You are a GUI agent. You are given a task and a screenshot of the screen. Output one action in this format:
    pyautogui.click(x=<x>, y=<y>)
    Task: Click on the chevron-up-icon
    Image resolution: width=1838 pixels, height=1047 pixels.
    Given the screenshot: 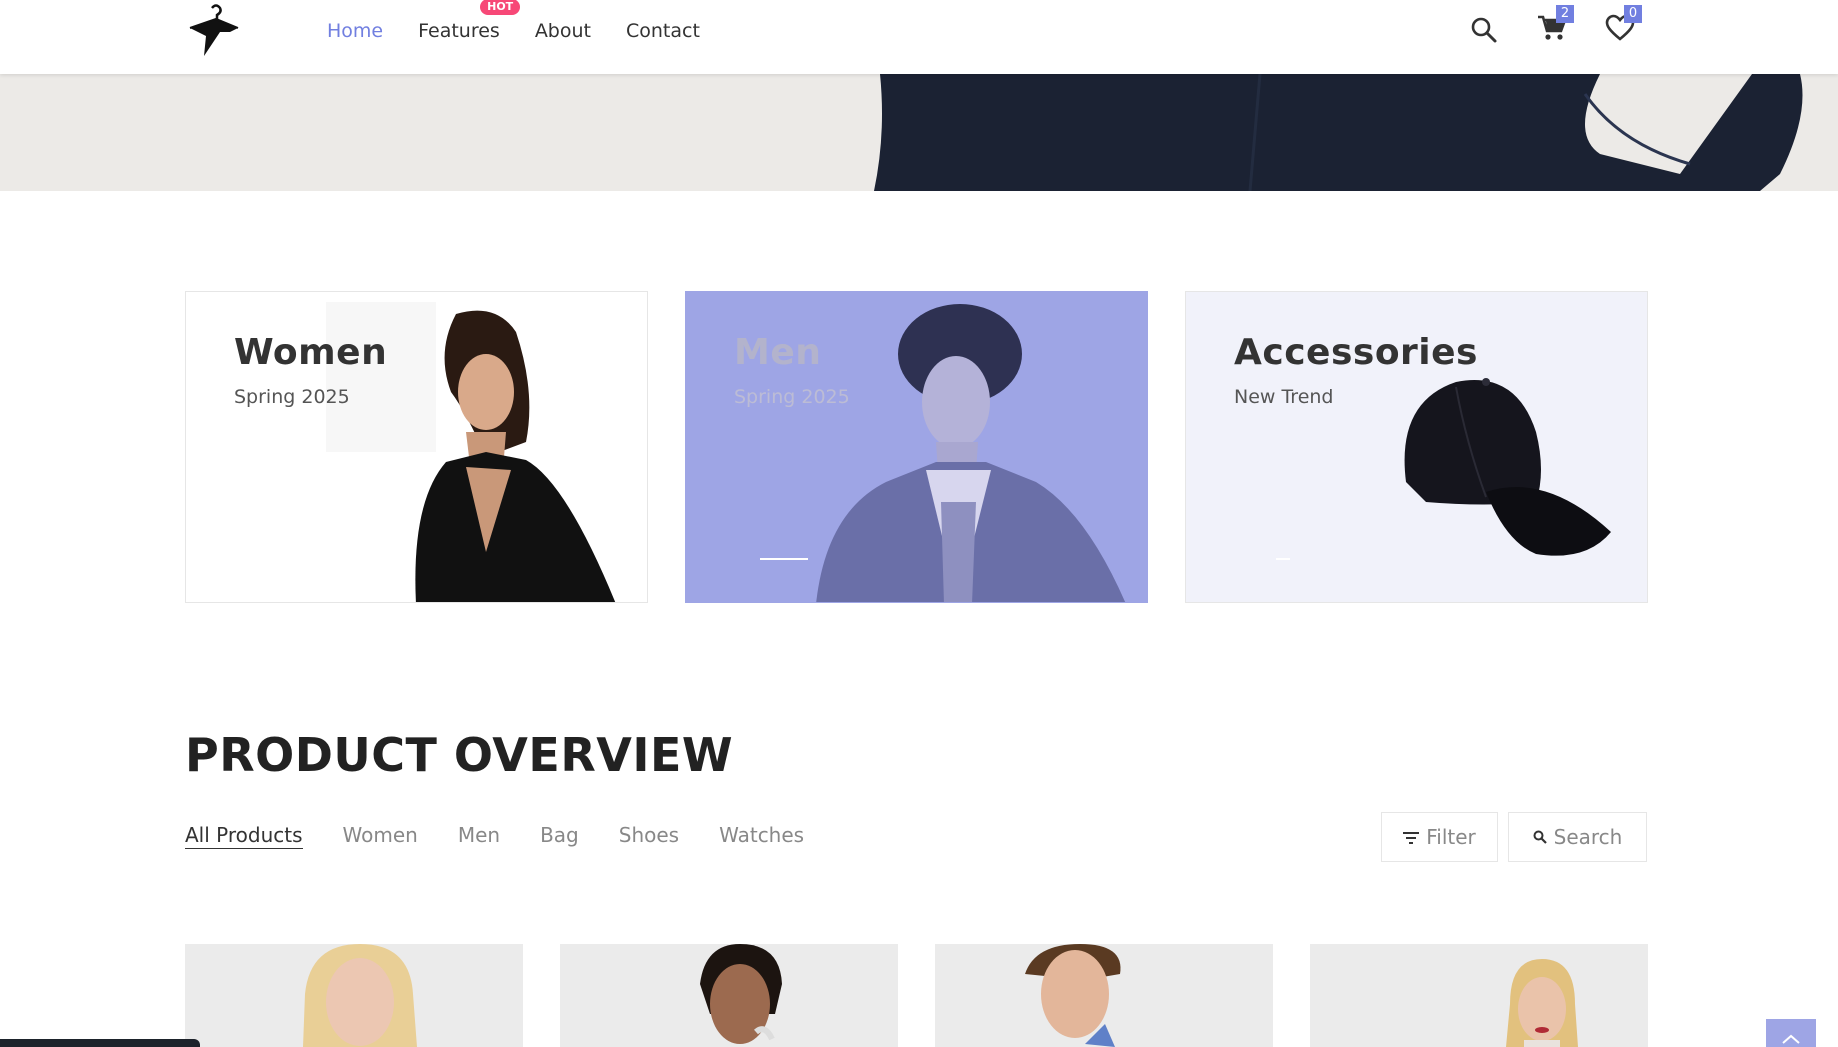 What is the action you would take?
    pyautogui.click(x=1791, y=1038)
    